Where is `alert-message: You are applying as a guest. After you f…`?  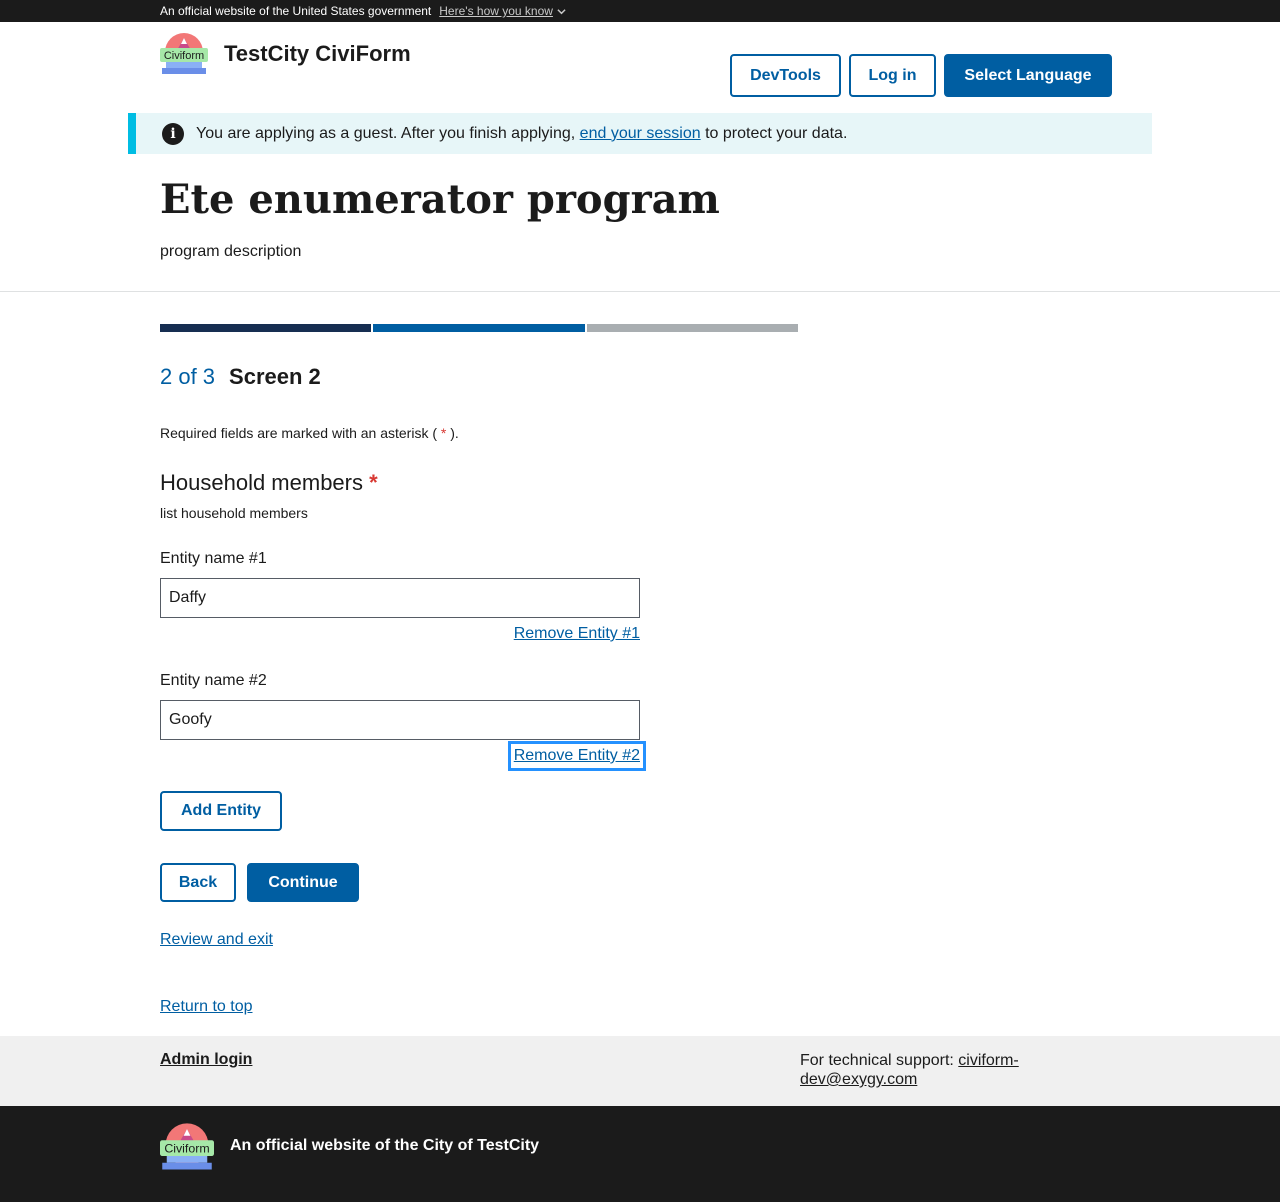 alert-message: You are applying as a guest. After you f… is located at coordinates (521, 134).